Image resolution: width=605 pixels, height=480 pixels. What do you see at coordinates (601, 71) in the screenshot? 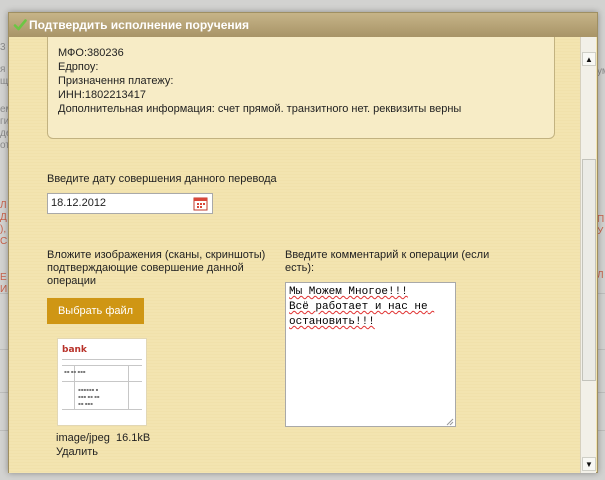
I see `bg-text: ум` at bounding box center [601, 71].